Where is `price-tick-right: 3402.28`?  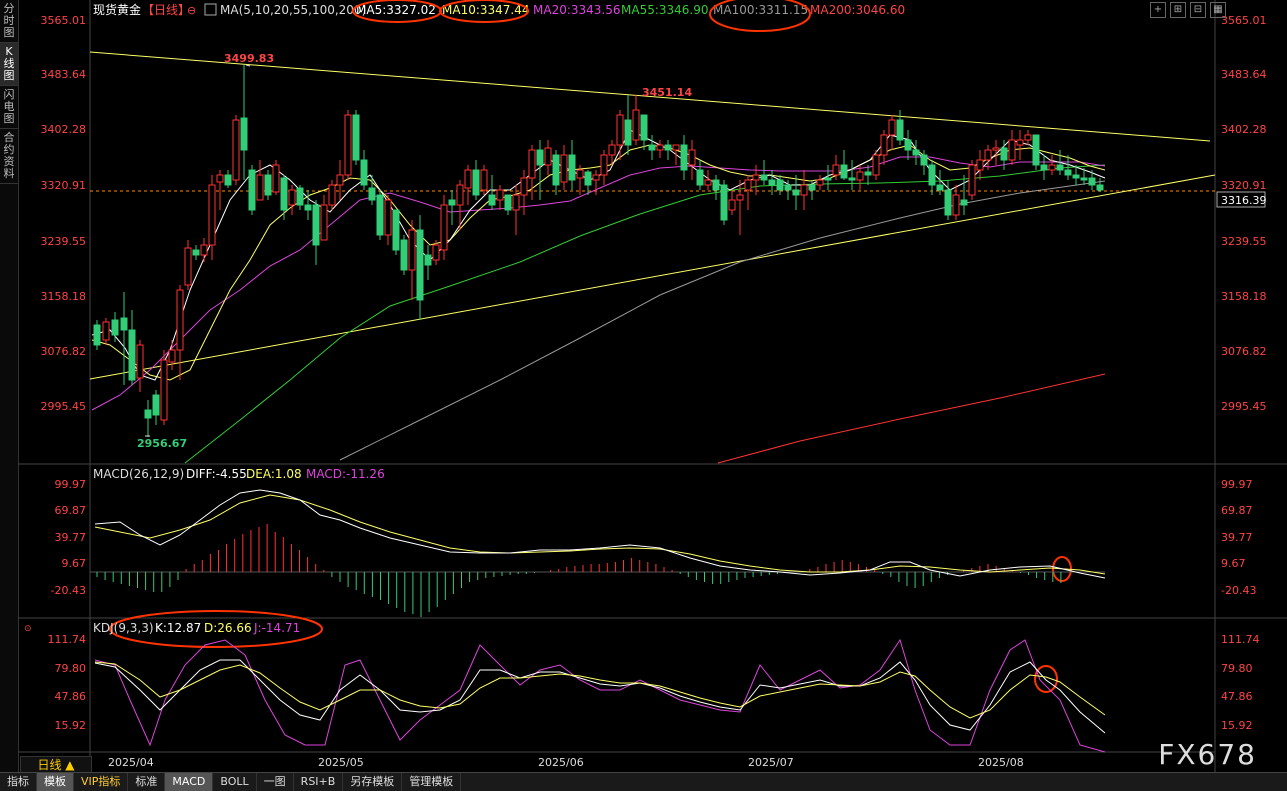
price-tick-right: 3402.28 is located at coordinates (1244, 129).